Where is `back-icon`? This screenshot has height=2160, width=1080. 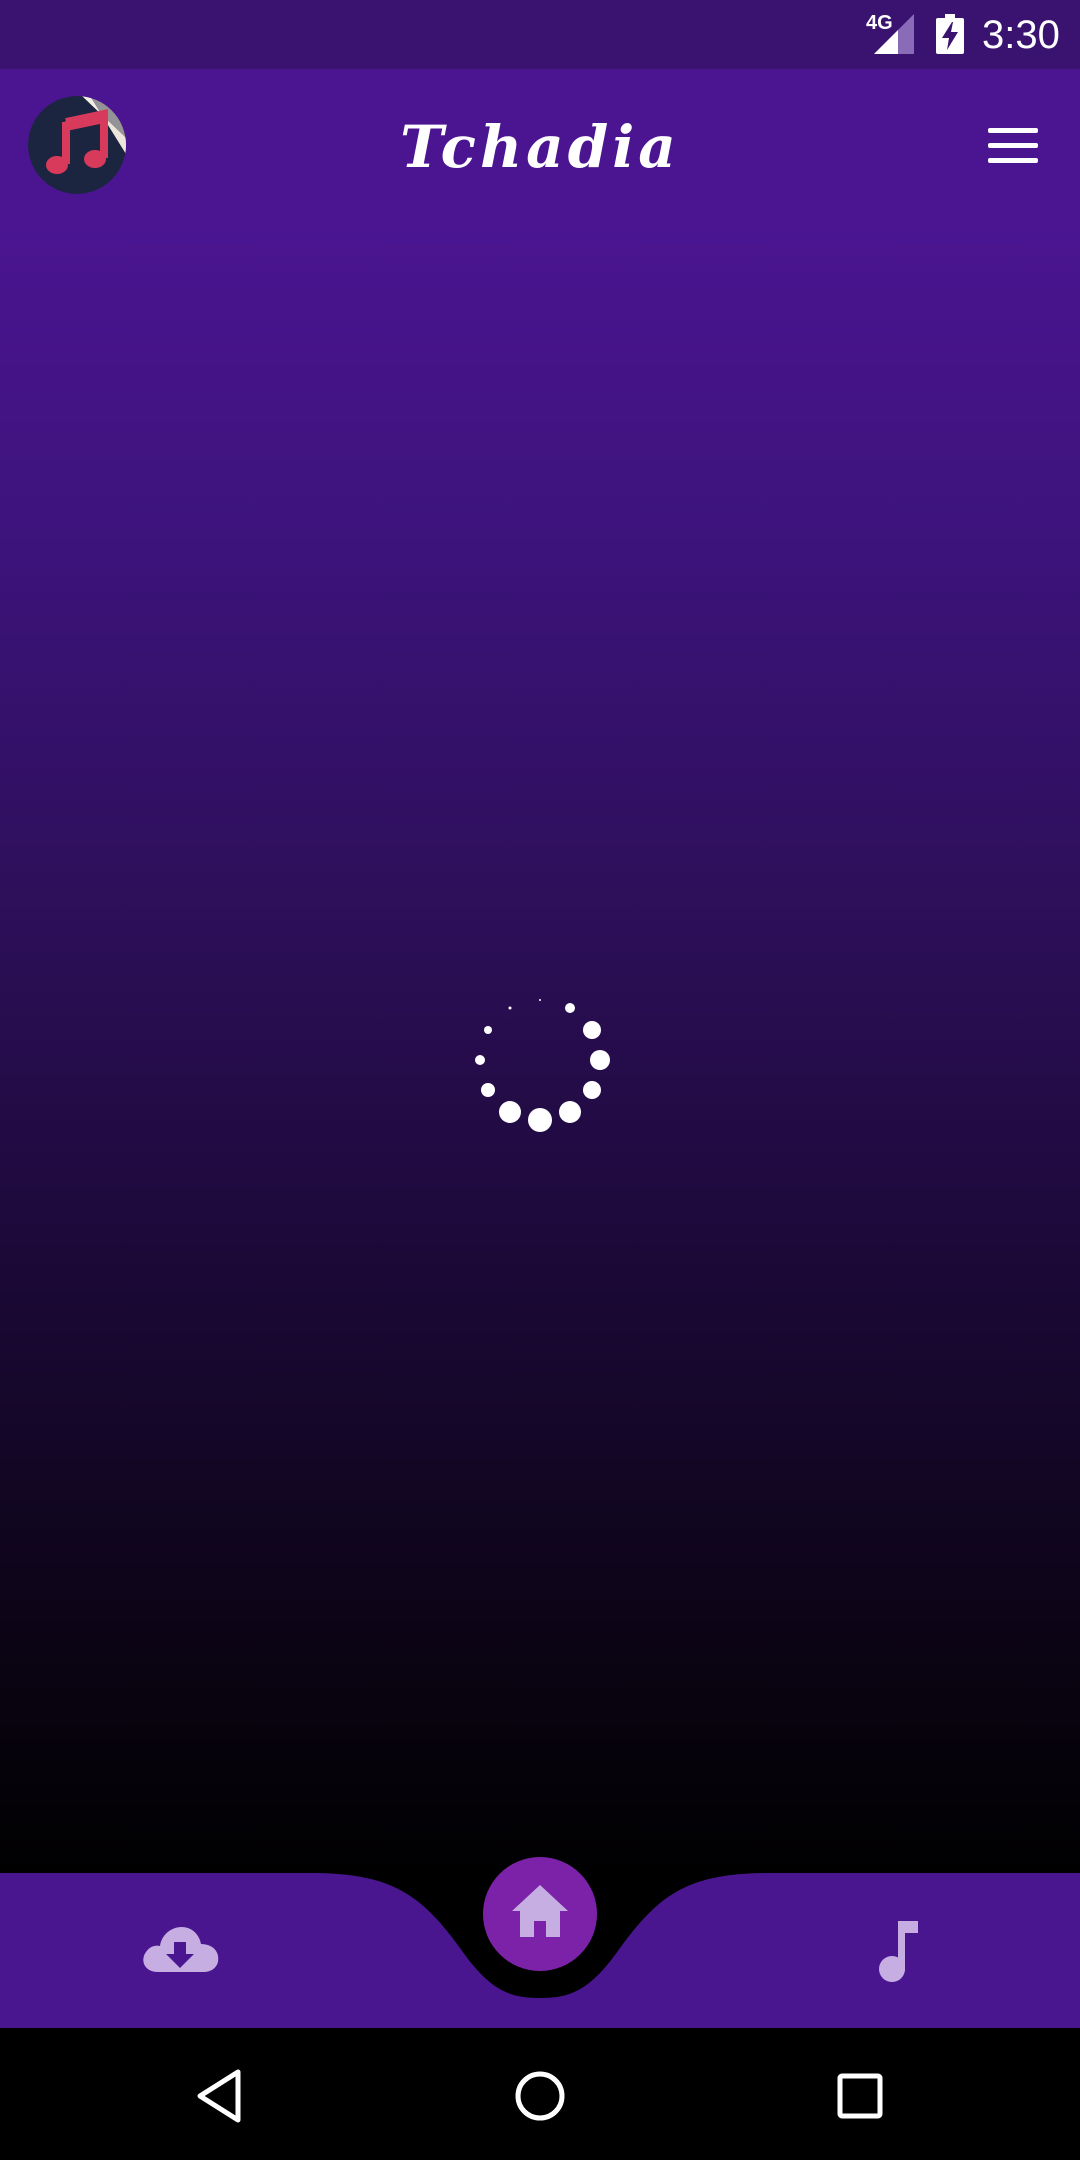
back-icon is located at coordinates (220, 2096).